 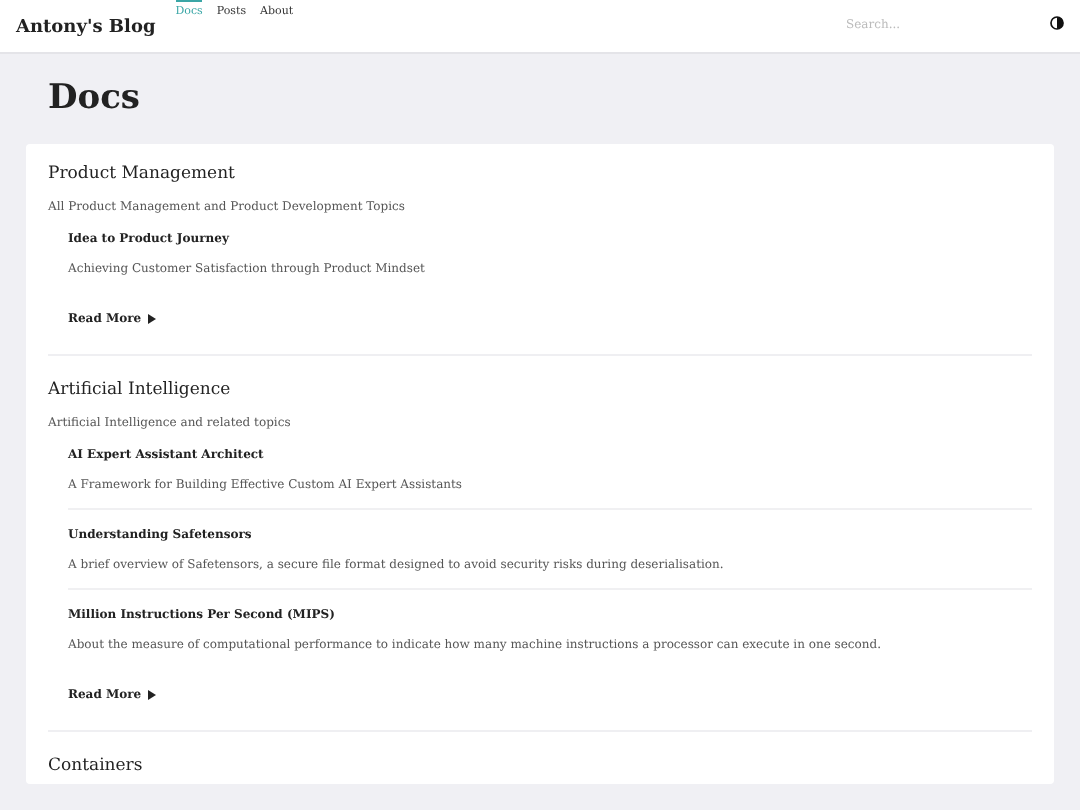 I want to click on section-title: Containers, so click(x=96, y=766).